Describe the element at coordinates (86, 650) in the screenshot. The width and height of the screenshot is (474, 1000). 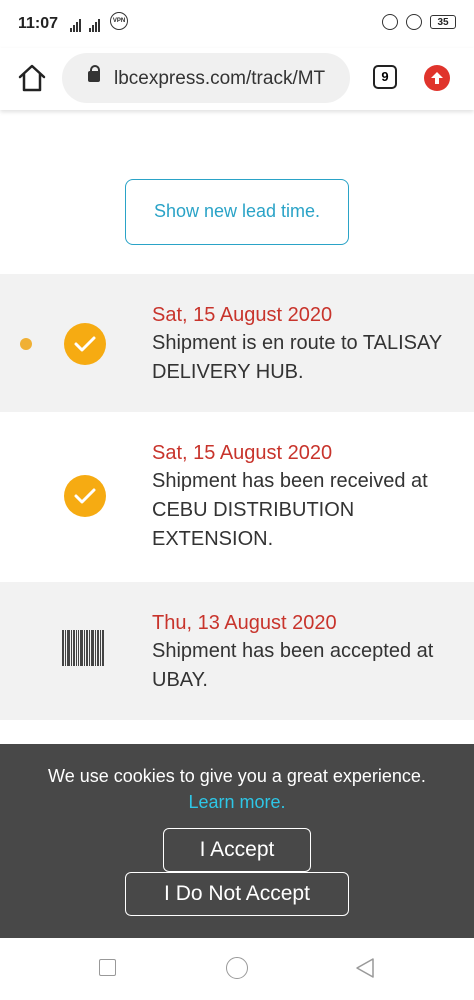
I see `barcode-icon` at that location.